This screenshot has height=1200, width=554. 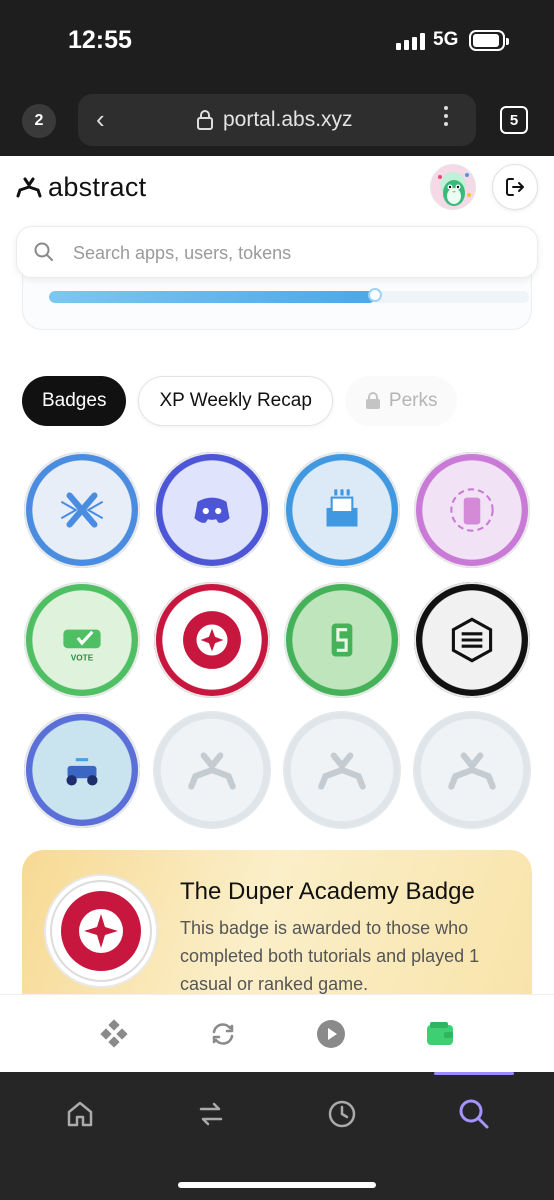 I want to click on transfer-icon, so click(x=211, y=1114).